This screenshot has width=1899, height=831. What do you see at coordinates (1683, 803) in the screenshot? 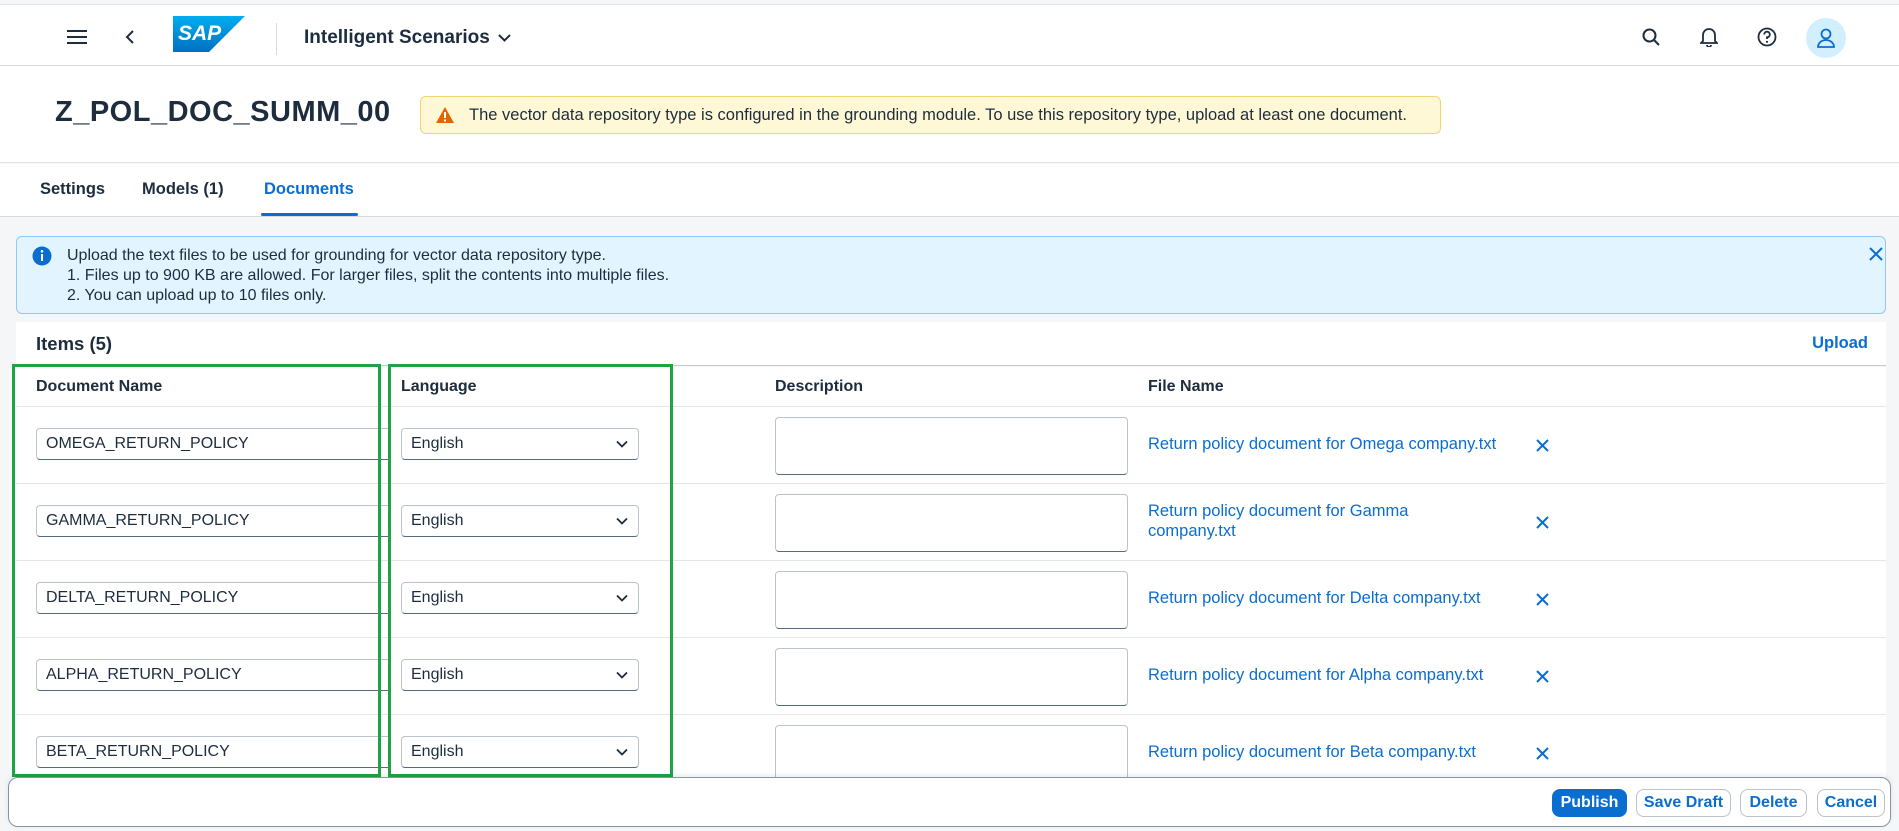
I see `save-draft-button: Save Draft` at bounding box center [1683, 803].